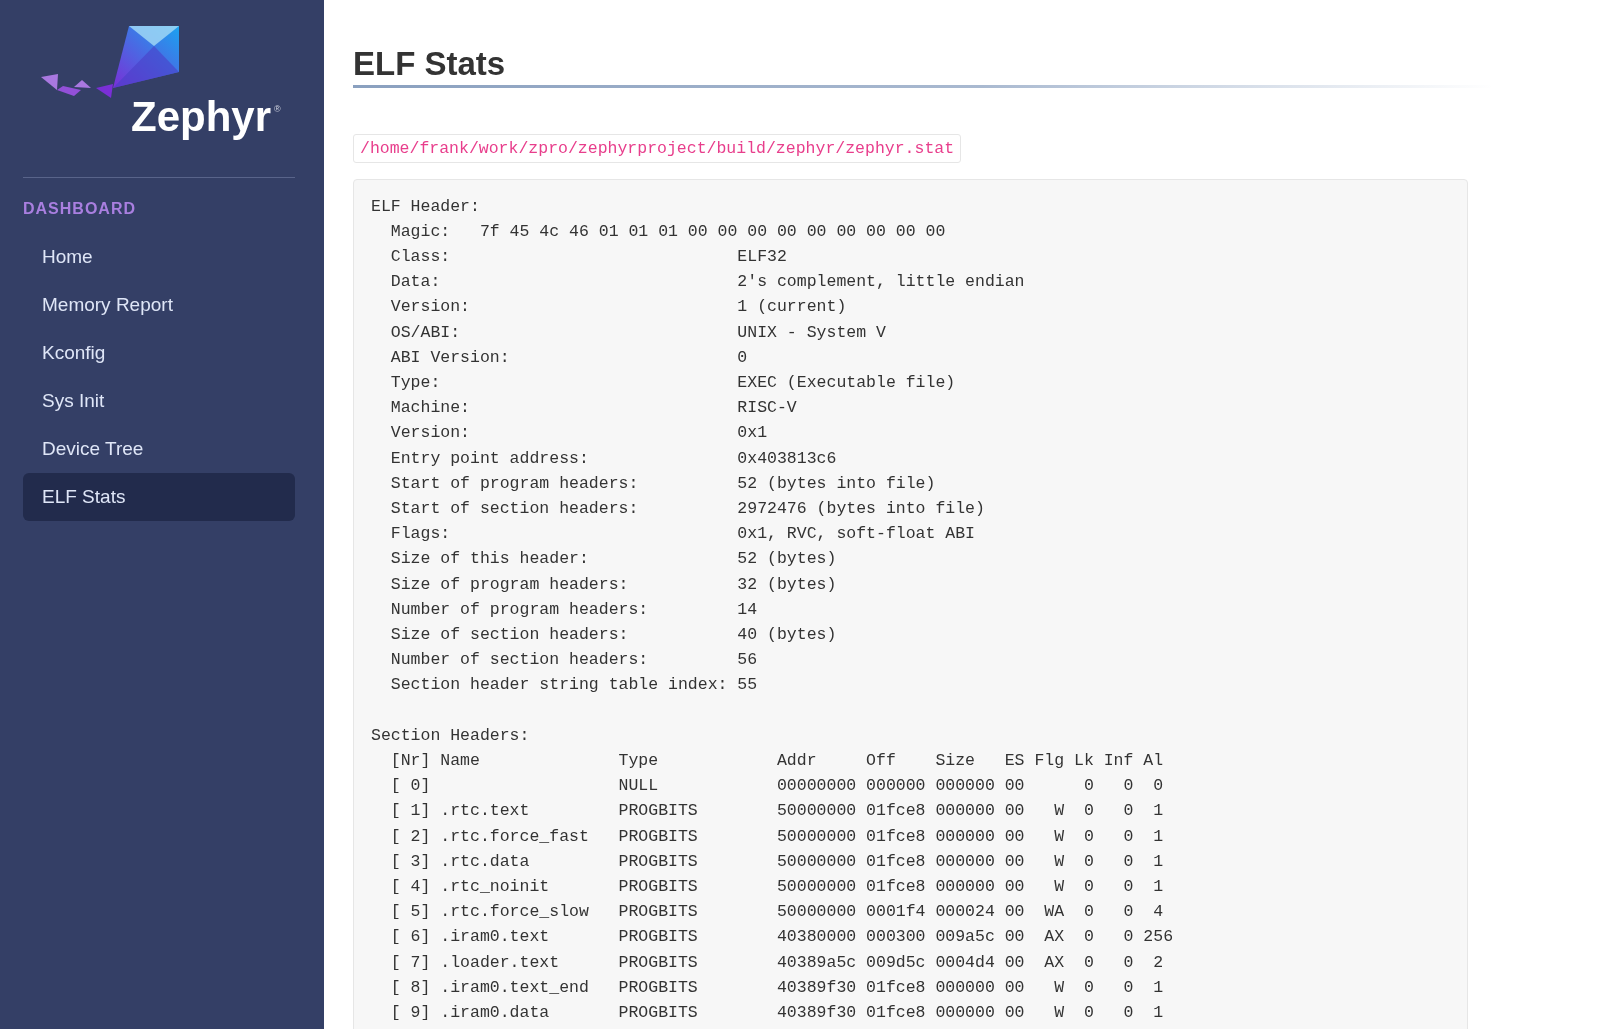 This screenshot has width=1598, height=1029. I want to click on output-line: Section Headers:, so click(451, 735).